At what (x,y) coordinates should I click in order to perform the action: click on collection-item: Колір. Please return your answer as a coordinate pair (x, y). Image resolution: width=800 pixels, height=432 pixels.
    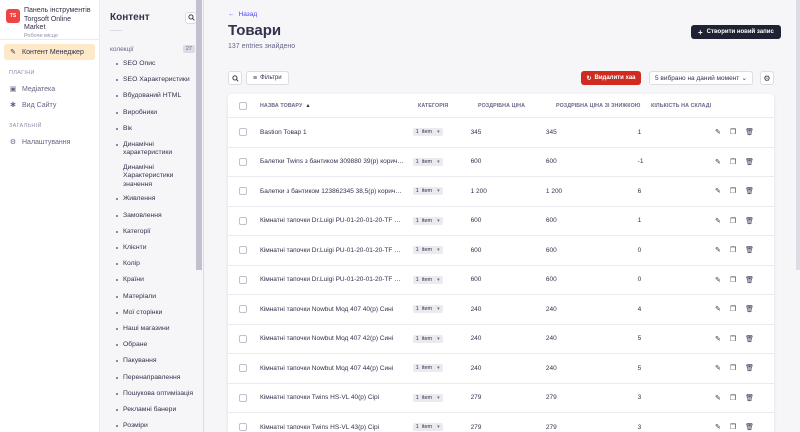
    Looking at the image, I should click on (151, 265).